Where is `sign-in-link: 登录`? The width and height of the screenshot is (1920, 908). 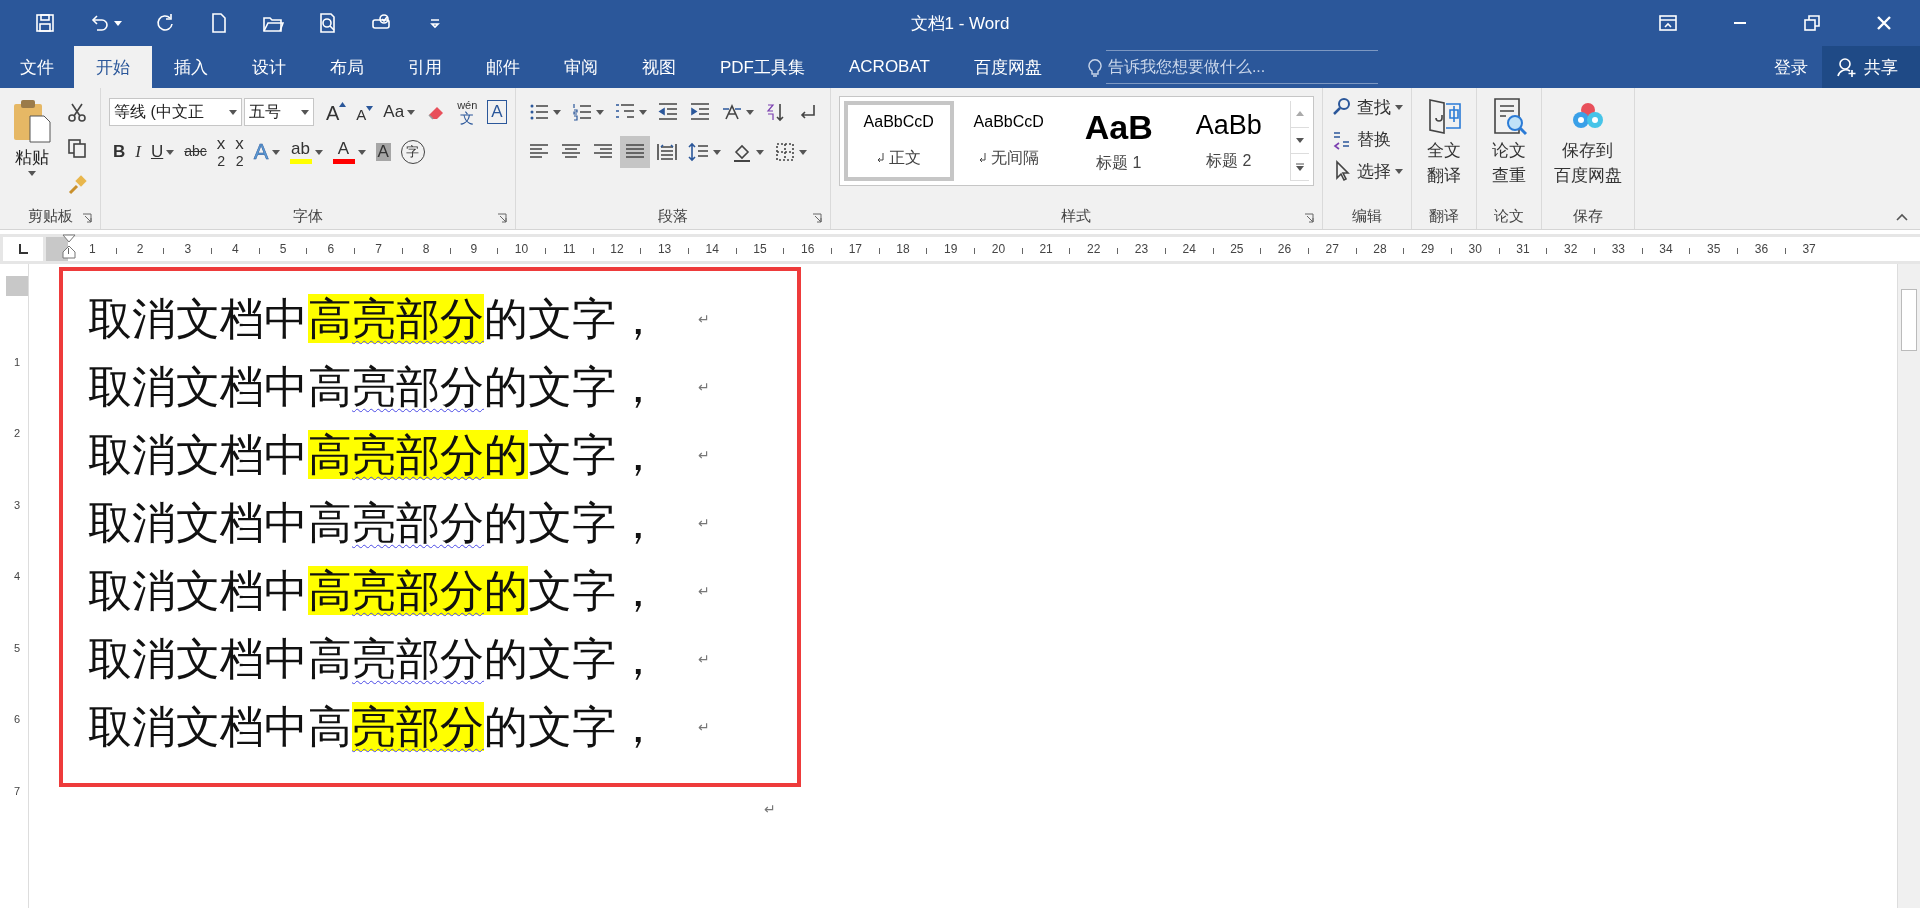
sign-in-link: 登录 is located at coordinates (1791, 67).